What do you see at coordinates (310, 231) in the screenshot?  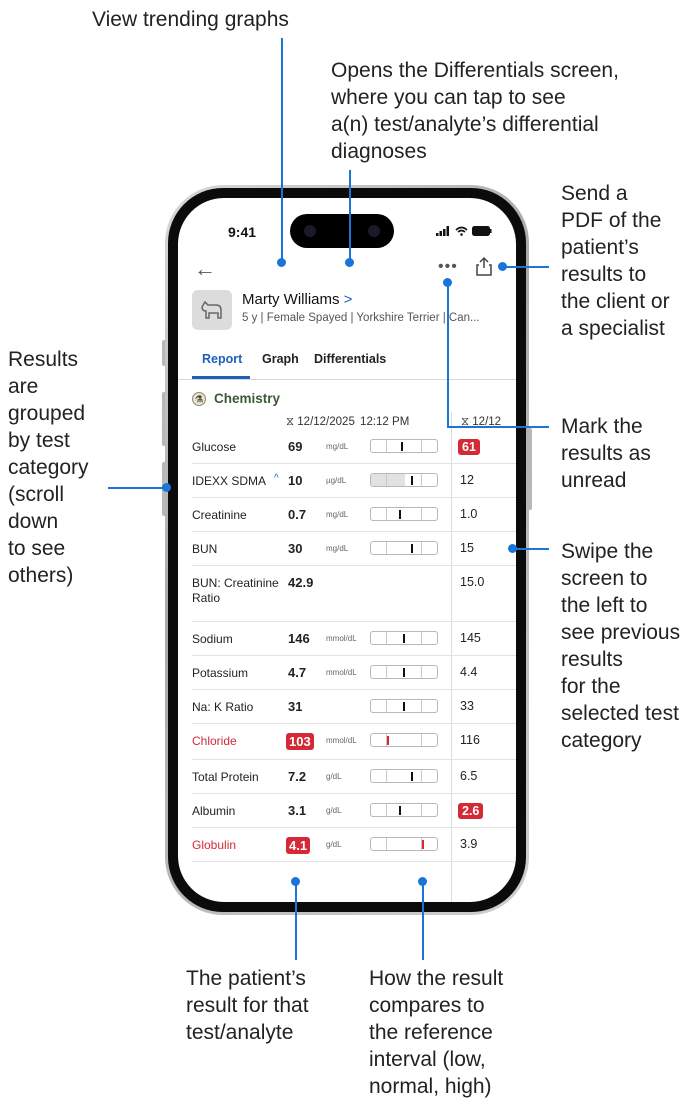 I see `camera-icon` at bounding box center [310, 231].